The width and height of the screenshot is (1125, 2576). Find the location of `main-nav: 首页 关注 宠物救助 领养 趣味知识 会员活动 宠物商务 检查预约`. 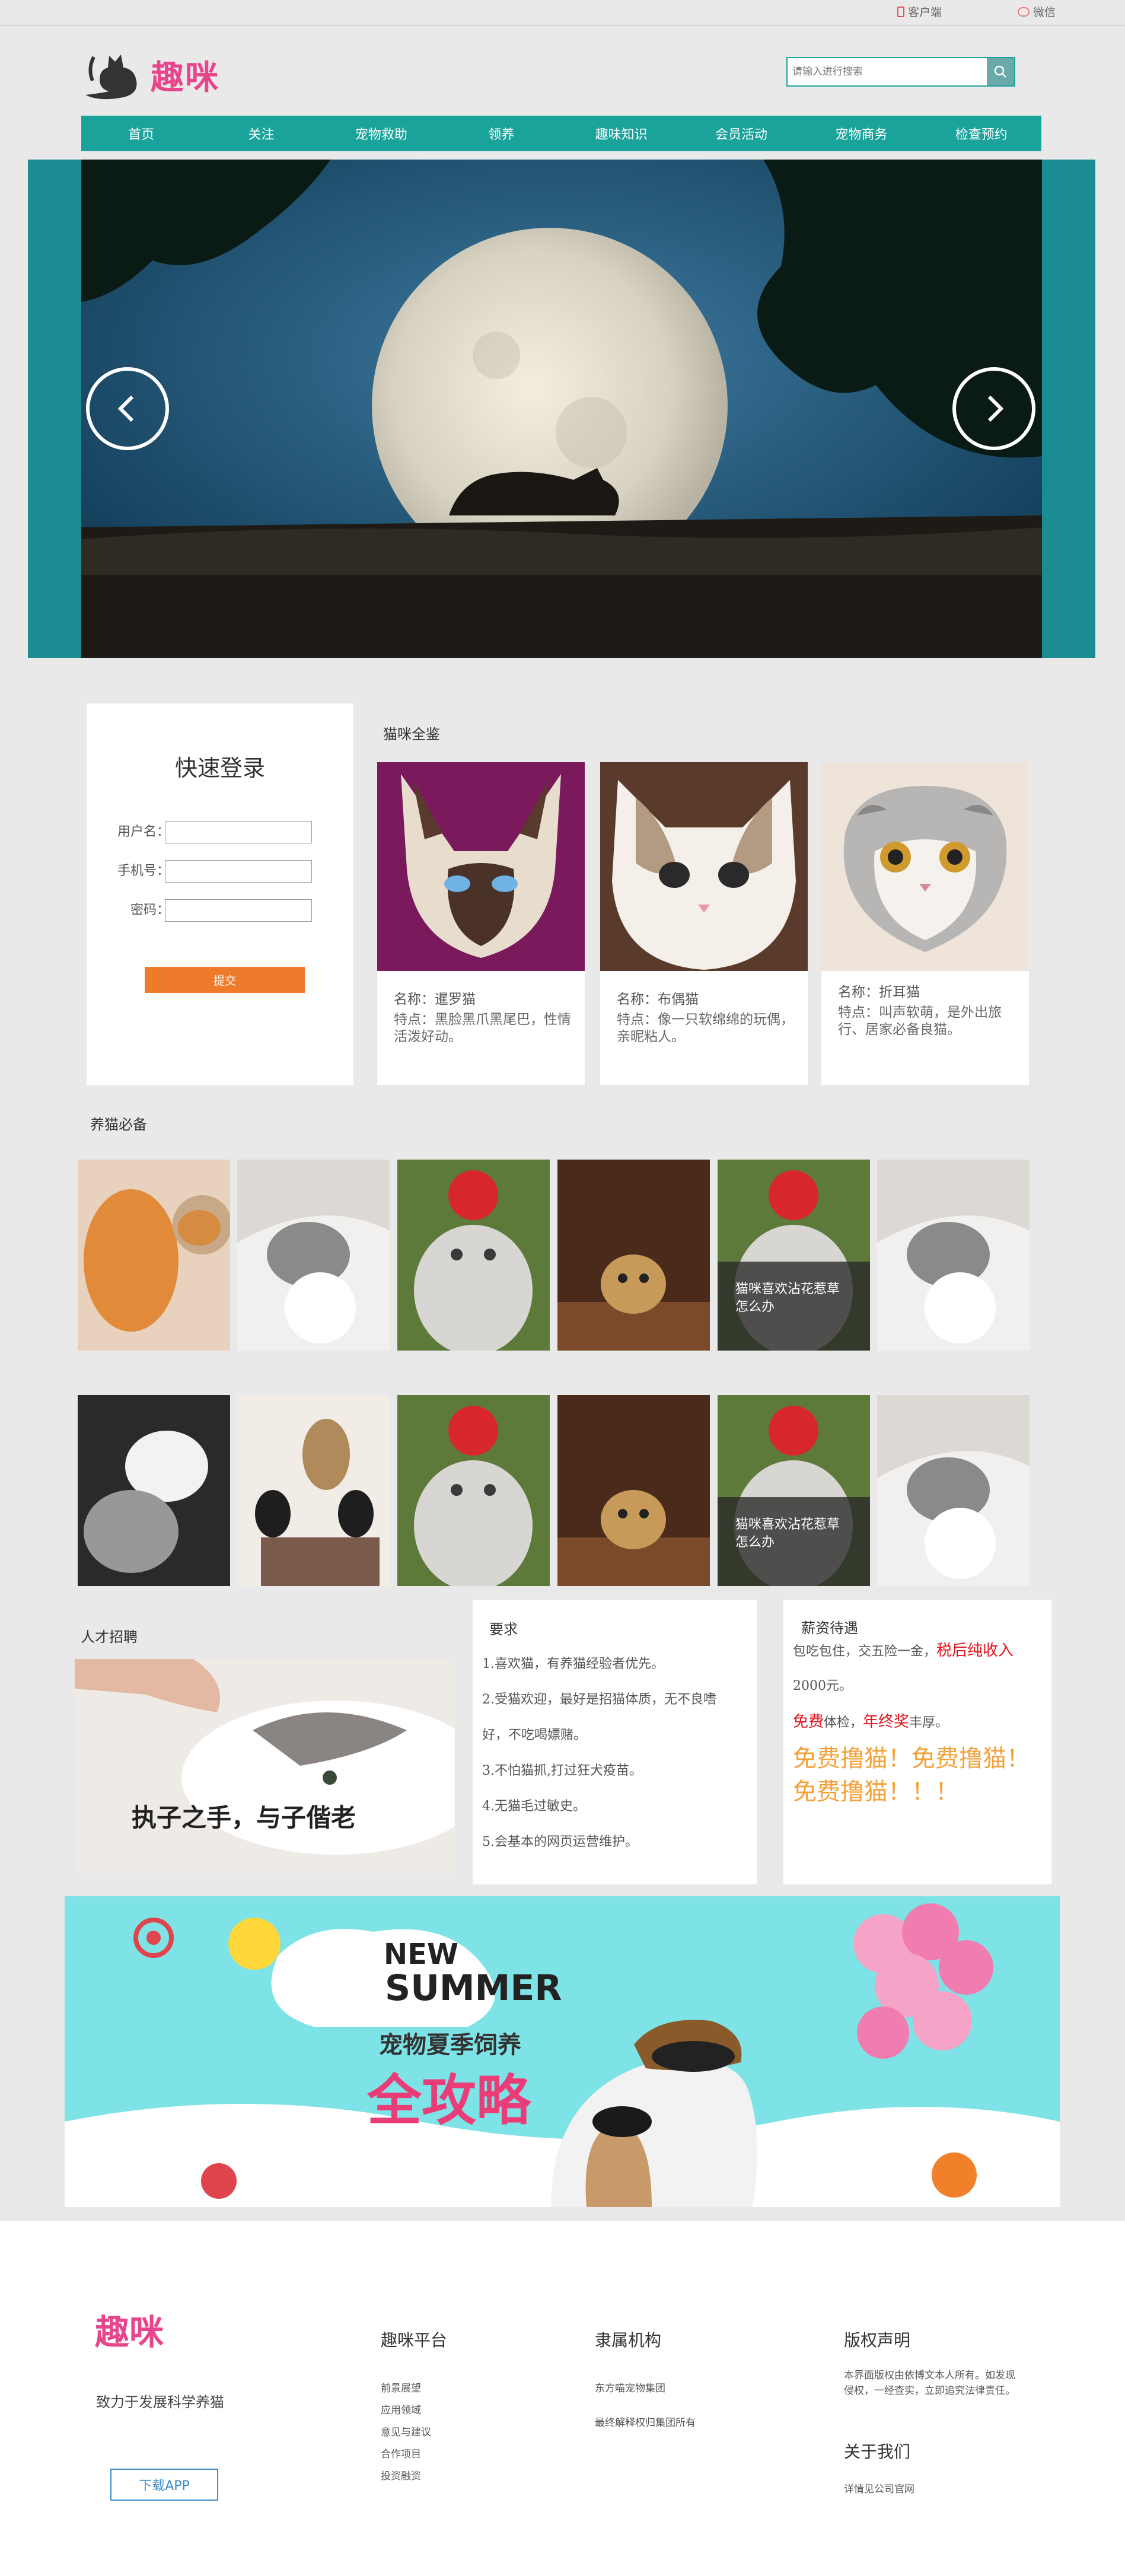

main-nav: 首页 关注 宠物救助 领养 趣味知识 会员活动 宠物商务 检查预约 is located at coordinates (561, 133).